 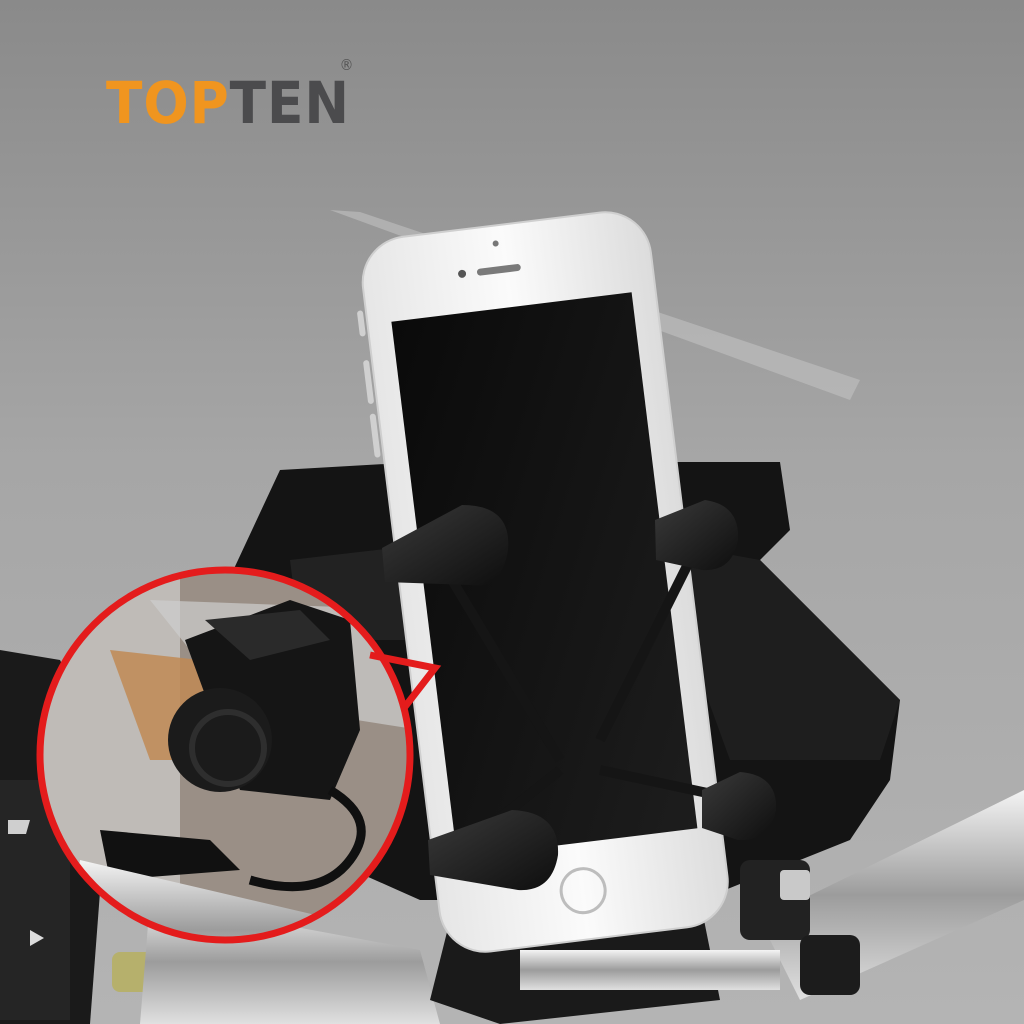 What do you see at coordinates (168, 103) in the screenshot?
I see `brand-logo-part1: TOP` at bounding box center [168, 103].